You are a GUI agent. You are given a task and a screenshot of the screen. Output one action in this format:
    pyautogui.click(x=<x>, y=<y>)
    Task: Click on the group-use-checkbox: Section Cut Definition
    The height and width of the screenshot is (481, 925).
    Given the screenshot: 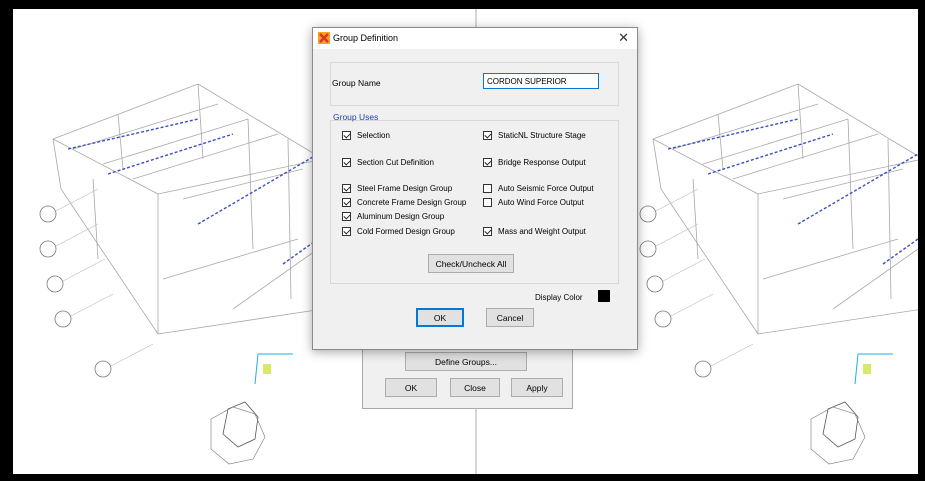 What is the action you would take?
    pyautogui.click(x=388, y=162)
    